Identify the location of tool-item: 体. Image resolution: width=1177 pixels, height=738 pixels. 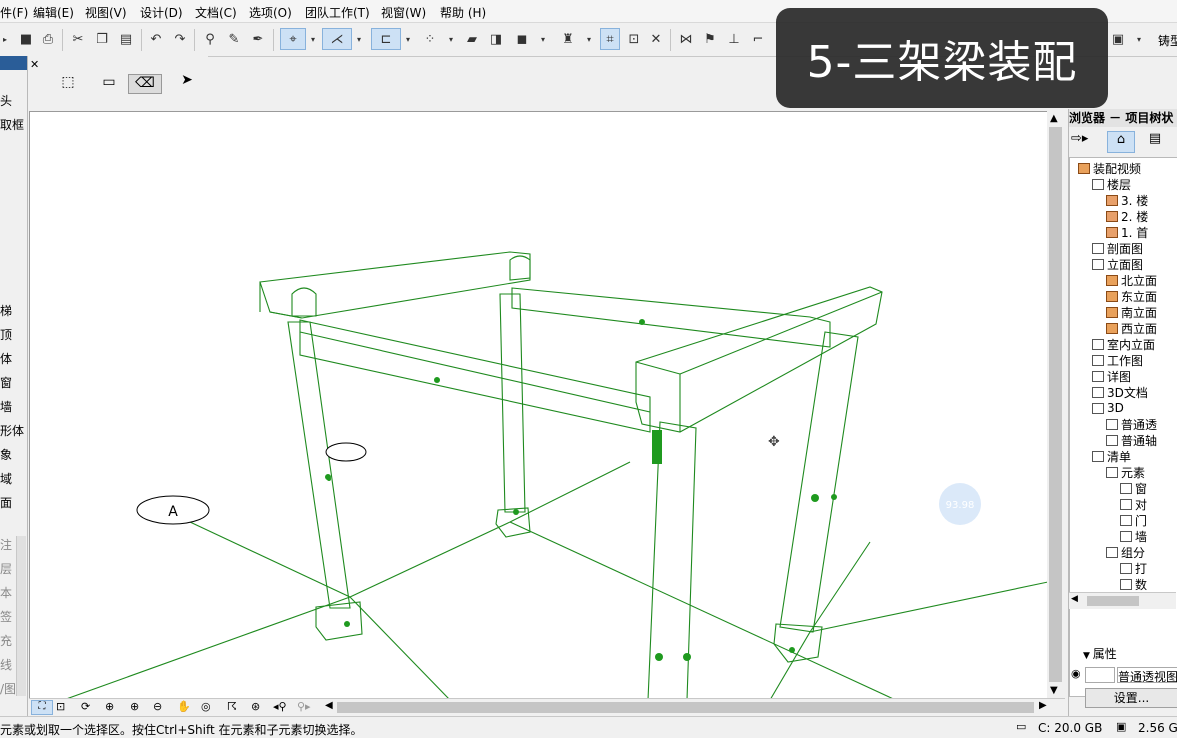
(6, 358).